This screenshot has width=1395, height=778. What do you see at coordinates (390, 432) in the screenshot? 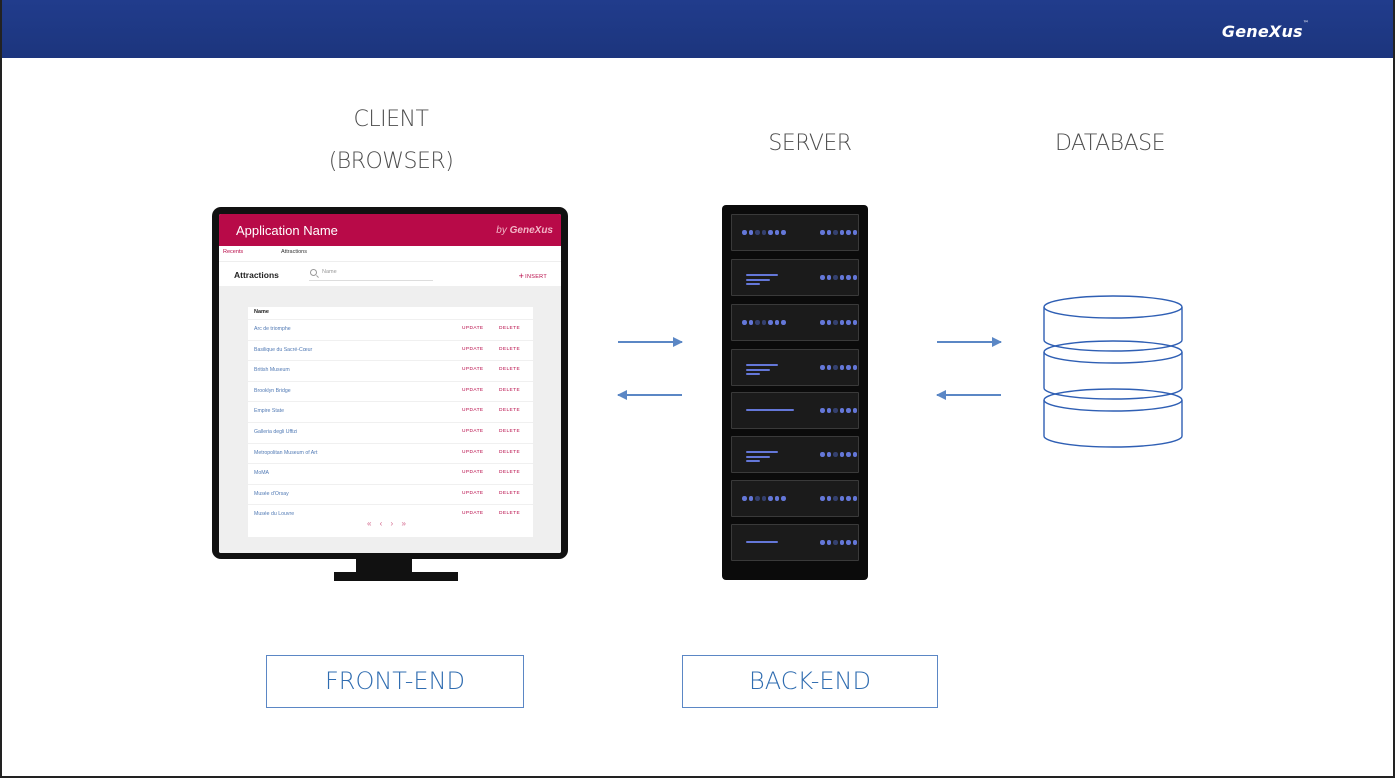
I see `table-row: Galleria degli Uffizi UPDATE DELETE` at bounding box center [390, 432].